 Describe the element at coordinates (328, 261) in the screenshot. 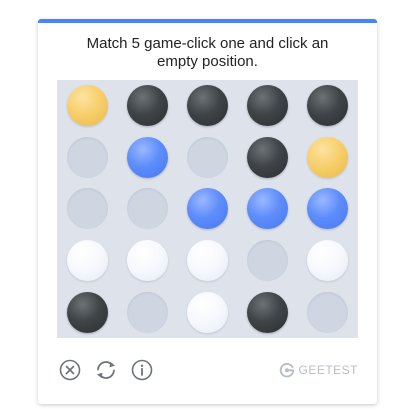

I see `white-piece-r4-c5` at that location.